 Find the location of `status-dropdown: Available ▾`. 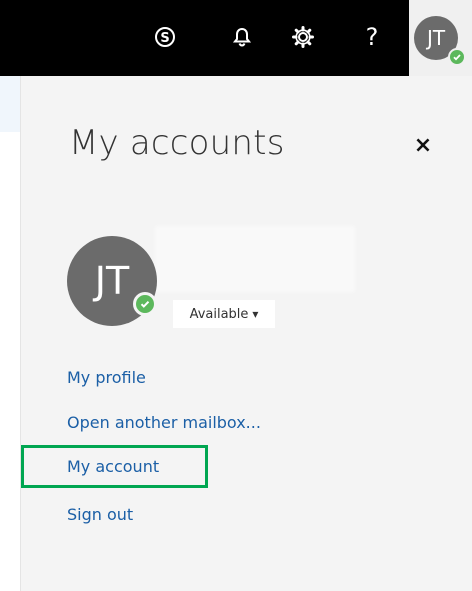

status-dropdown: Available ▾ is located at coordinates (224, 314).